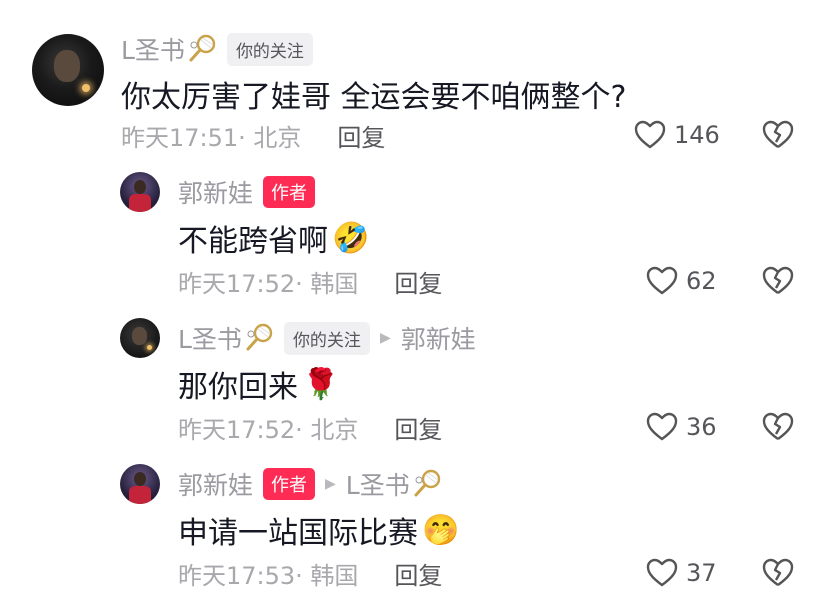 The image size is (828, 608). I want to click on like-count: 62, so click(701, 281).